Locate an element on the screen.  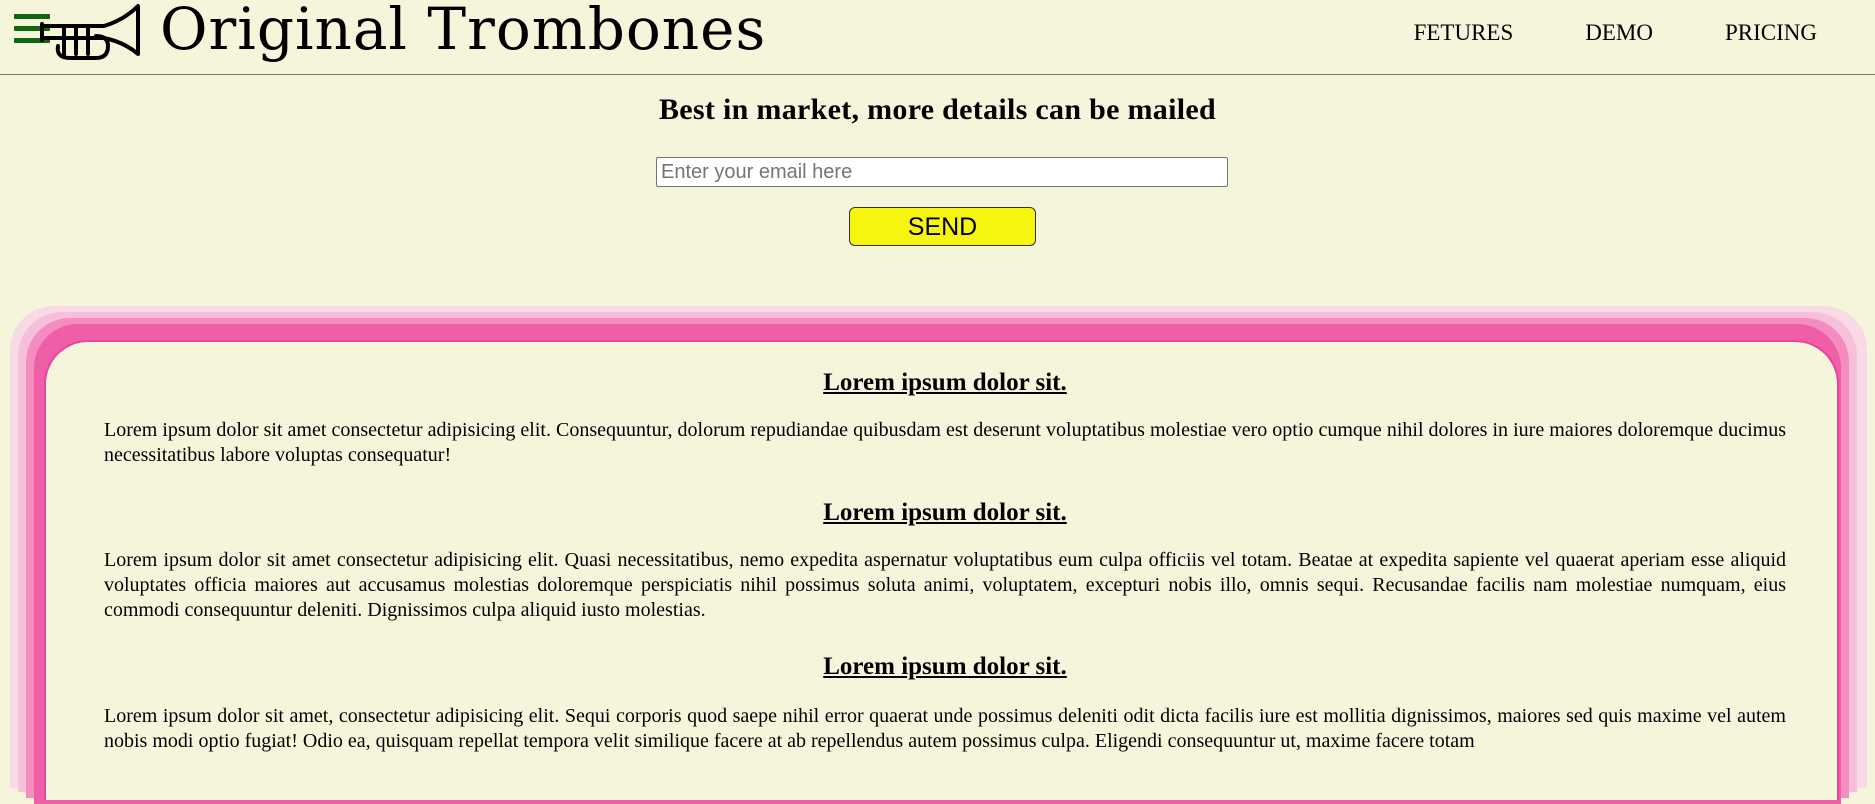
brand-title: Original Trombones is located at coordinates (463, 31).